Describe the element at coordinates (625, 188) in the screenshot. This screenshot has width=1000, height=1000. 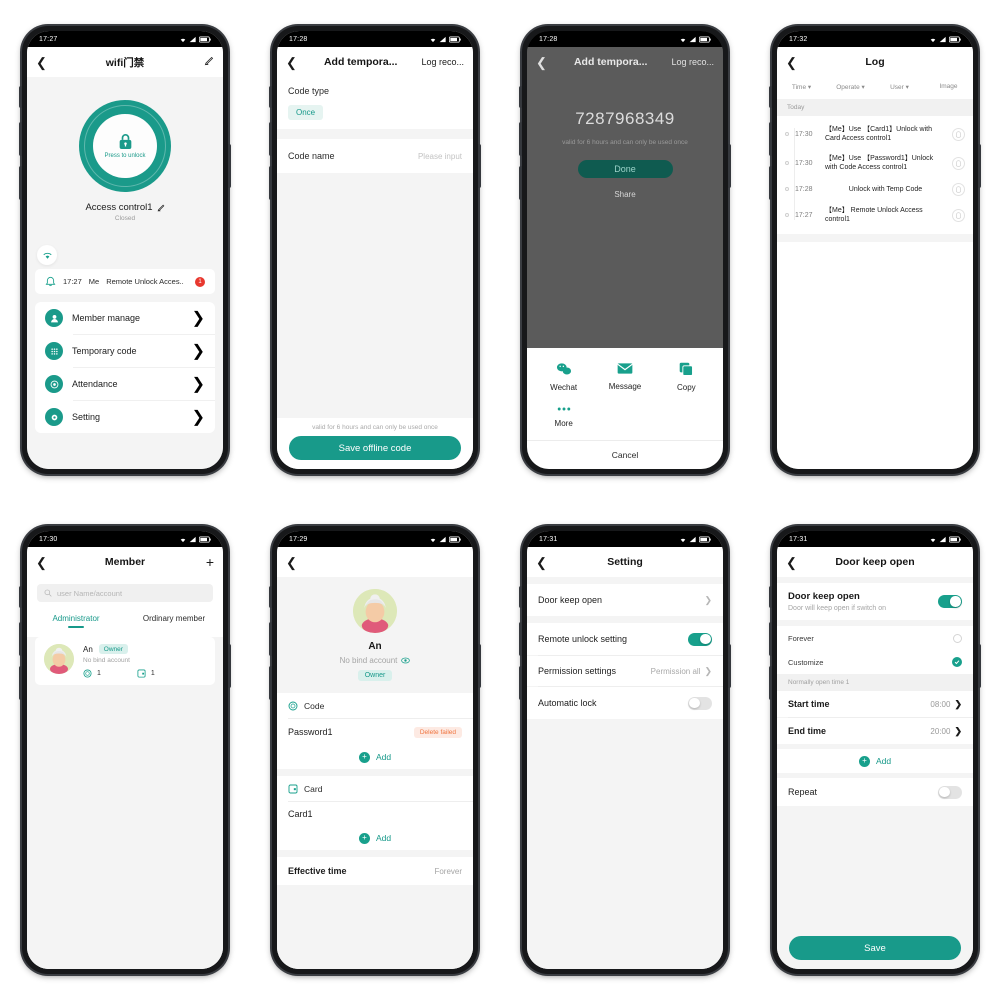
I see `share-label: Share` at that location.